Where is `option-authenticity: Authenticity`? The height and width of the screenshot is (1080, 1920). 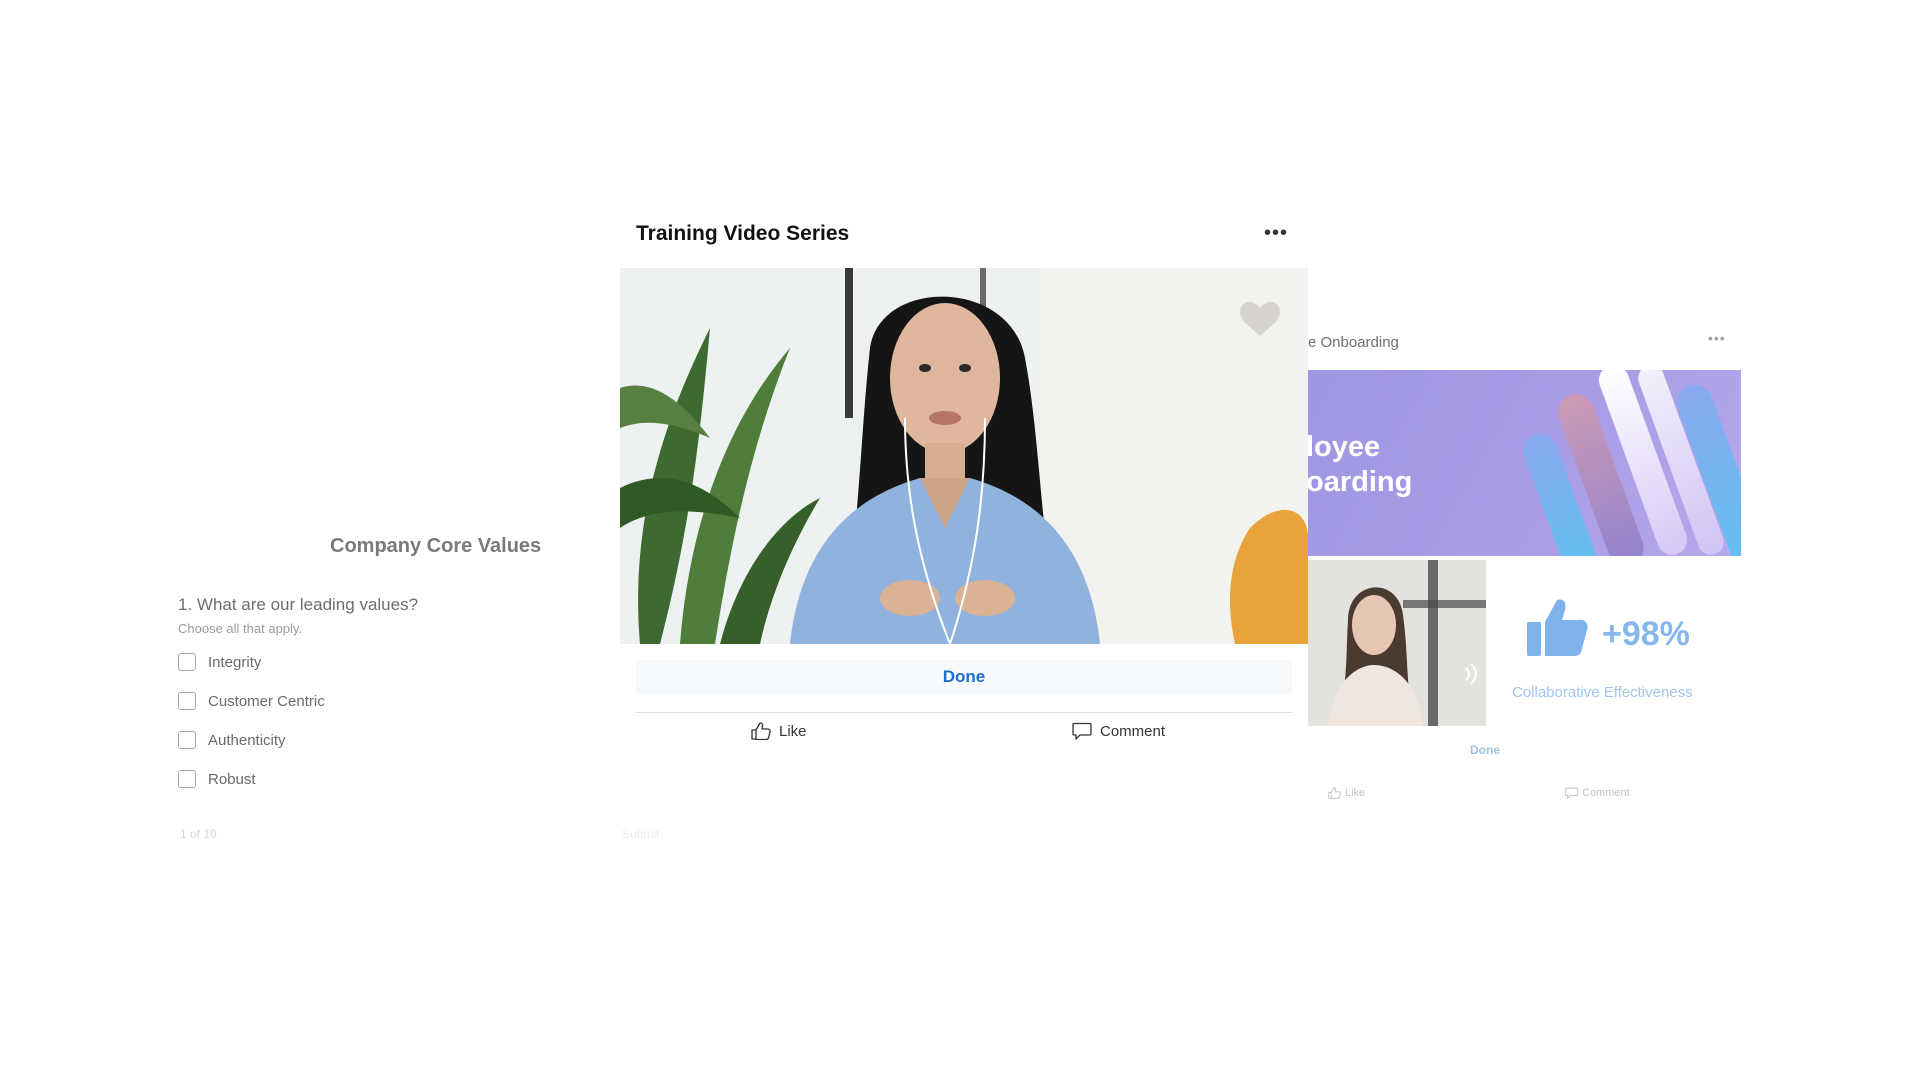
option-authenticity: Authenticity is located at coordinates (232, 740).